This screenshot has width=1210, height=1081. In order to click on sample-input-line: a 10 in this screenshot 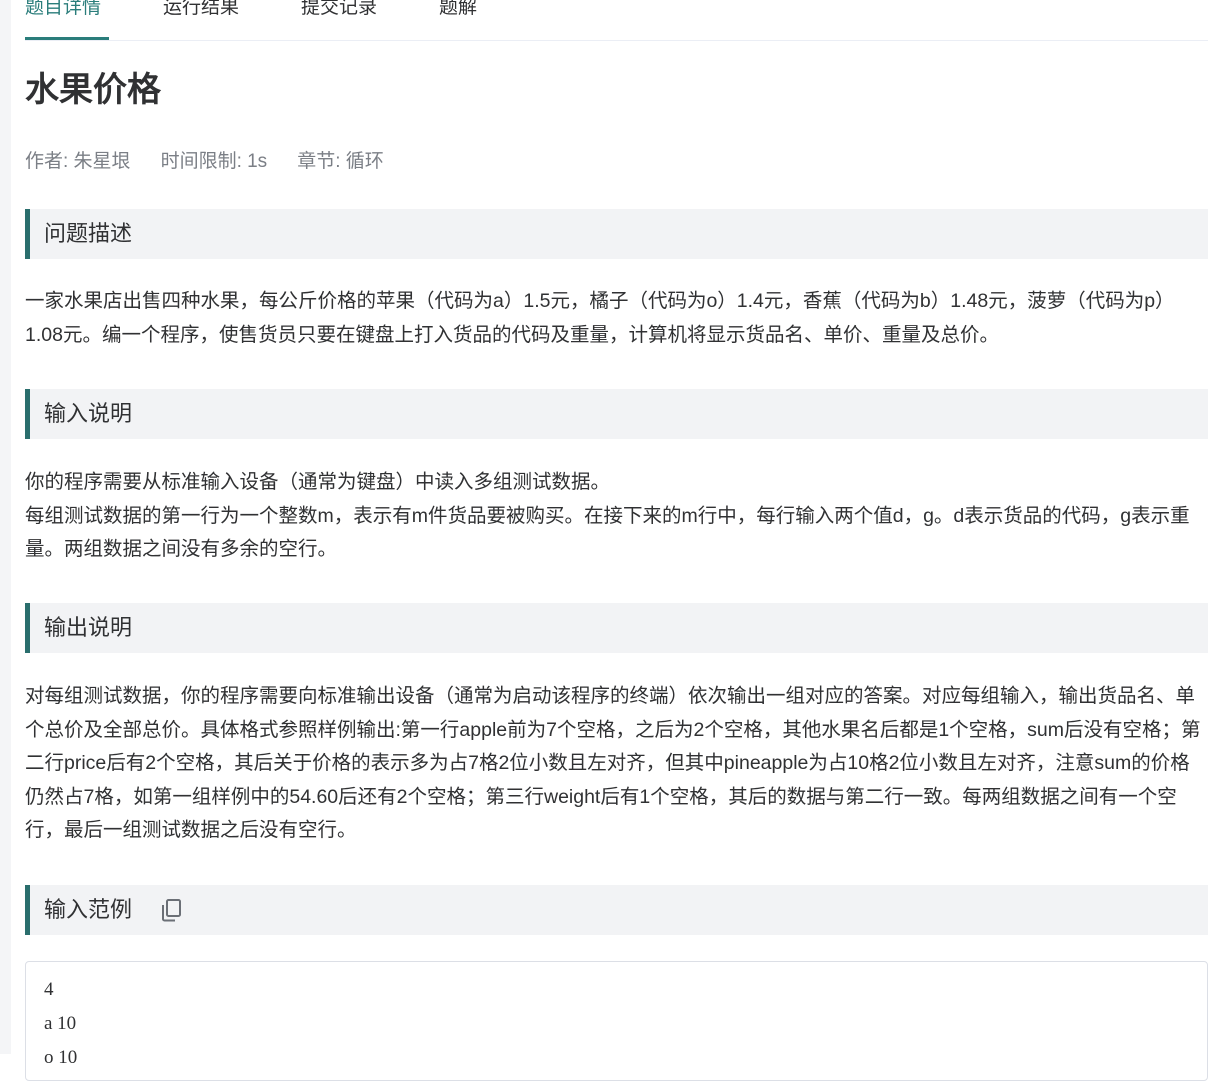, I will do `click(60, 1023)`.